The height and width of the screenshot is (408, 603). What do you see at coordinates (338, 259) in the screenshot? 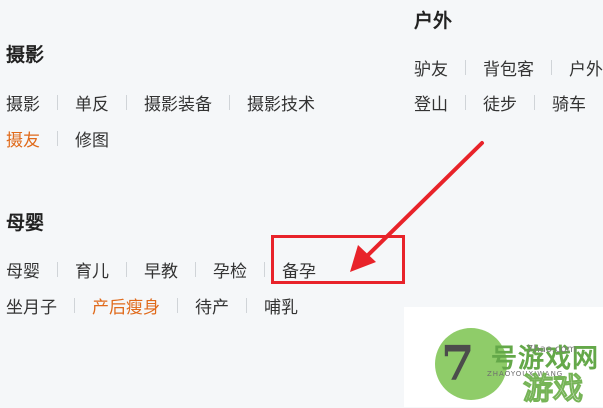
I see `annotation-highlight-box` at bounding box center [338, 259].